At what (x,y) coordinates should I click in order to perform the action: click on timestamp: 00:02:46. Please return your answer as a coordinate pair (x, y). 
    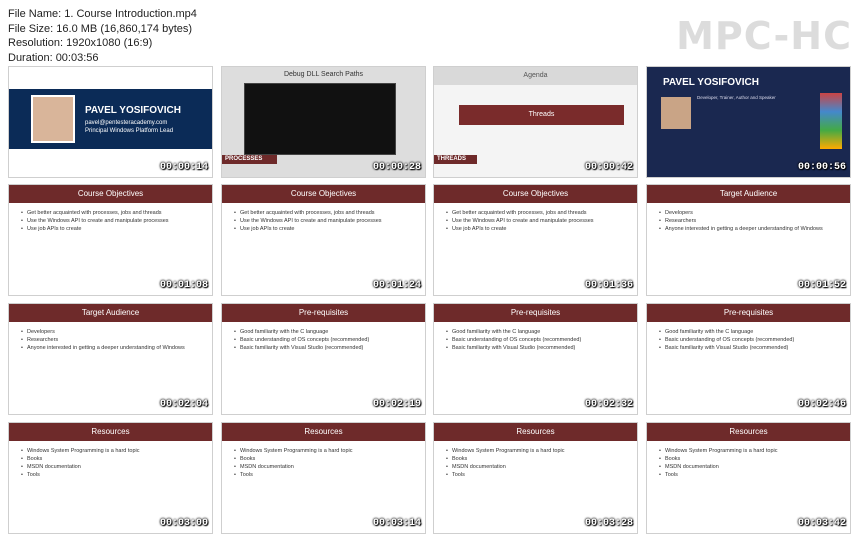
    Looking at the image, I should click on (821, 404).